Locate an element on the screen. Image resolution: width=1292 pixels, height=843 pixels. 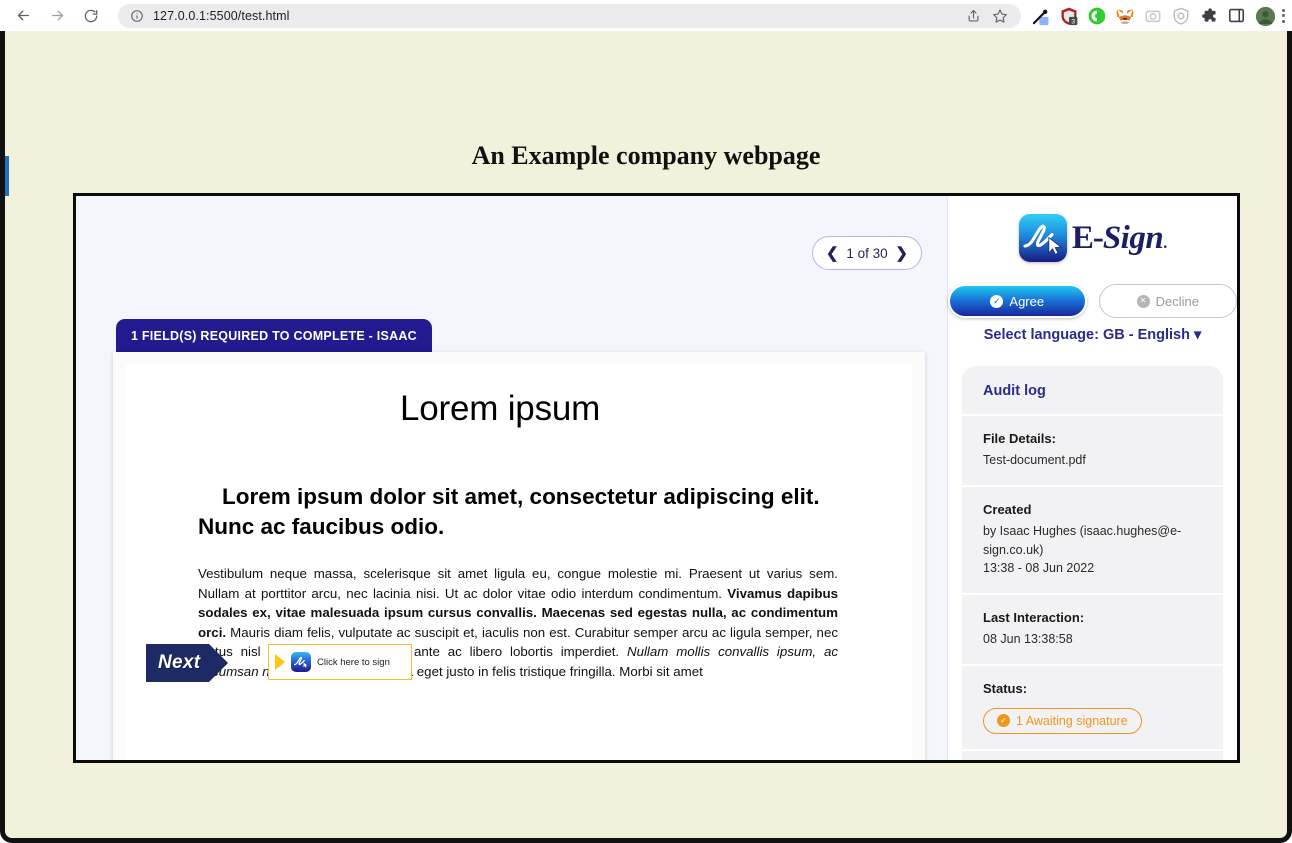
esign-brand: E- Sign. is located at coordinates (1092, 238).